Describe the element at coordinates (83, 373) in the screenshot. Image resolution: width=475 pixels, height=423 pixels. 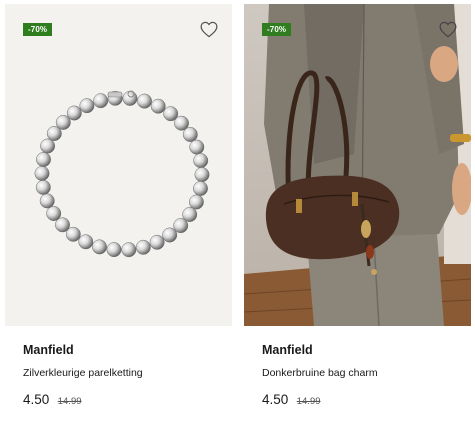
I see `product-name: Zilverkleurige parelketting` at that location.